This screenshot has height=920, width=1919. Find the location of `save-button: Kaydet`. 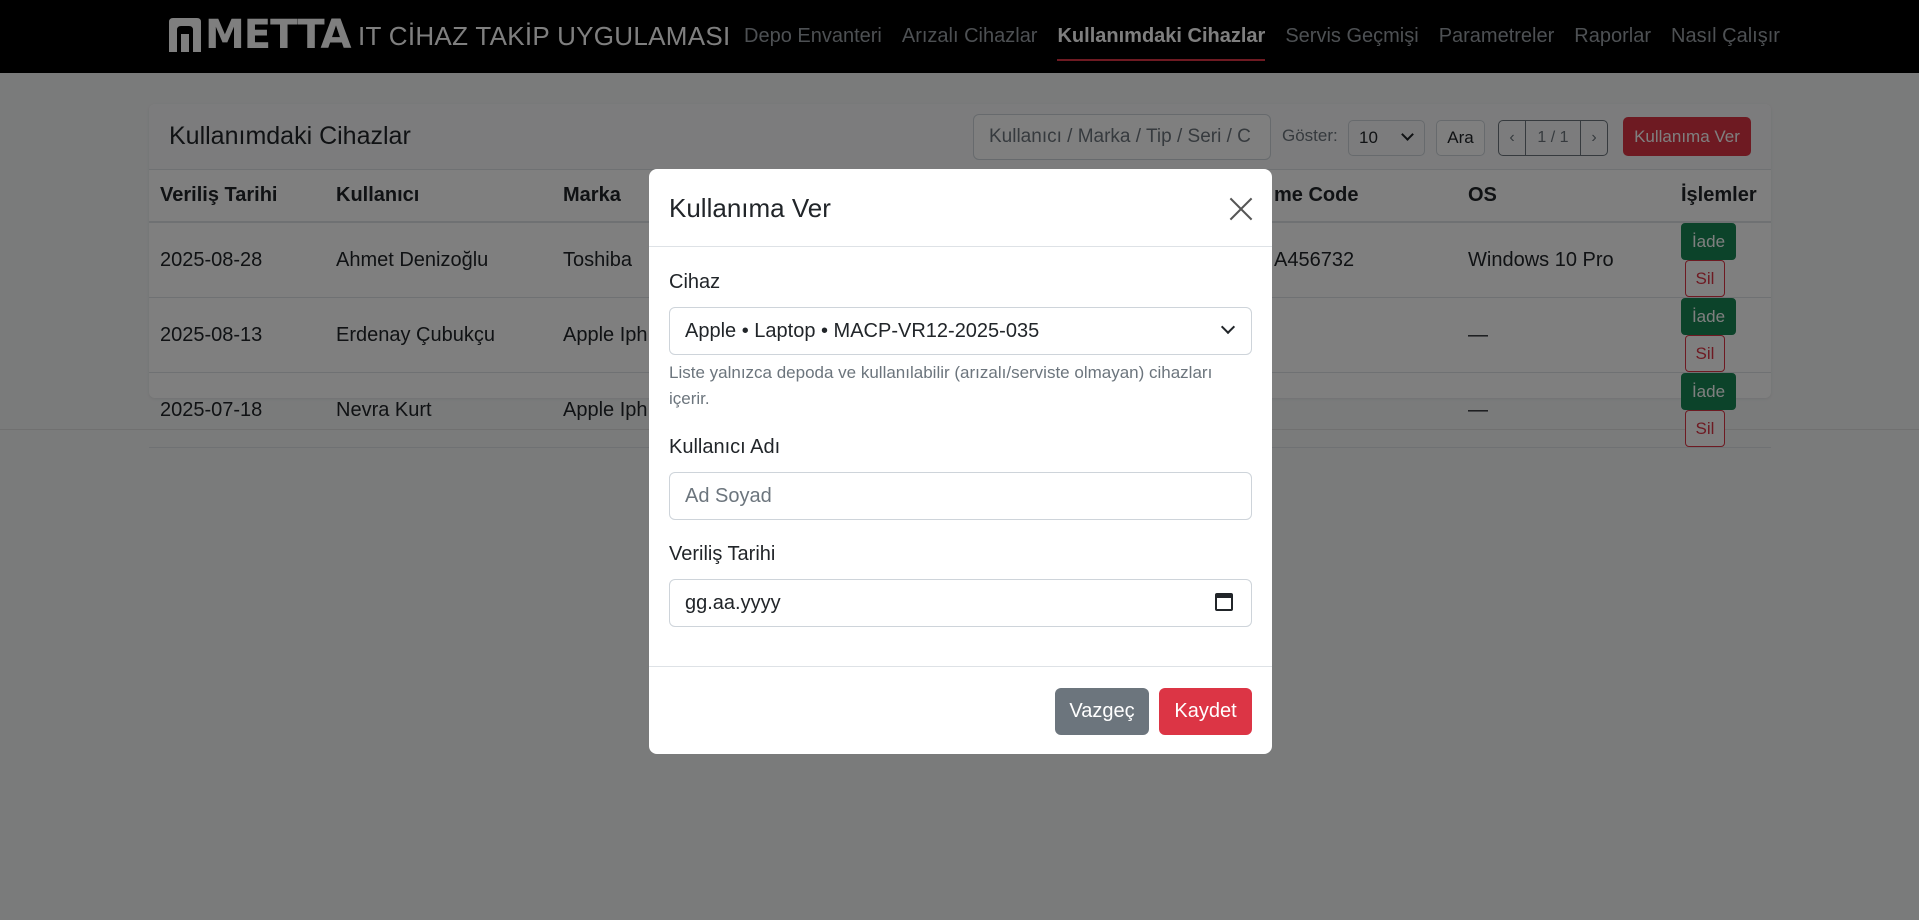

save-button: Kaydet is located at coordinates (1205, 711).